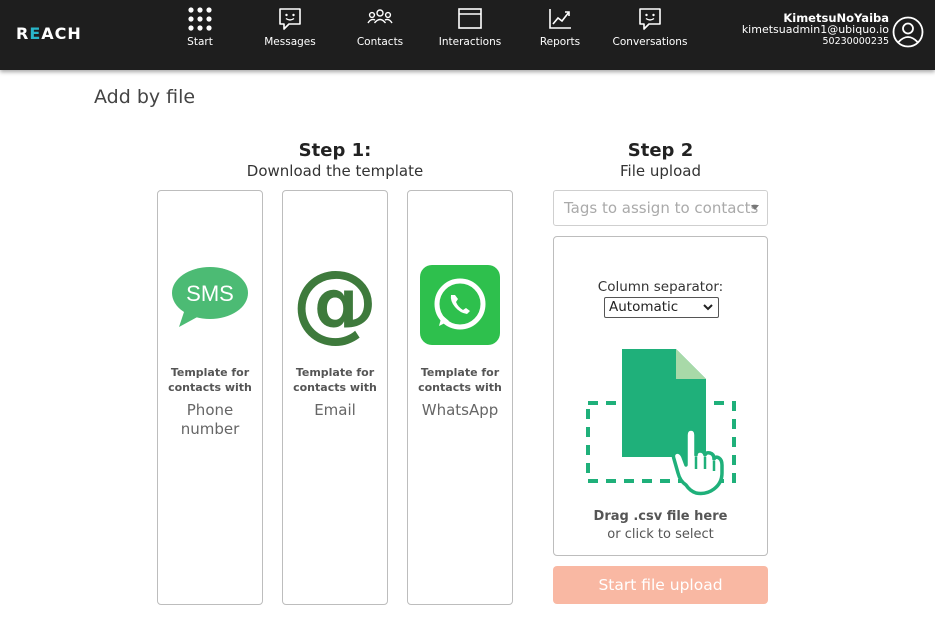  I want to click on nav-messages-label: Messages, so click(290, 42).